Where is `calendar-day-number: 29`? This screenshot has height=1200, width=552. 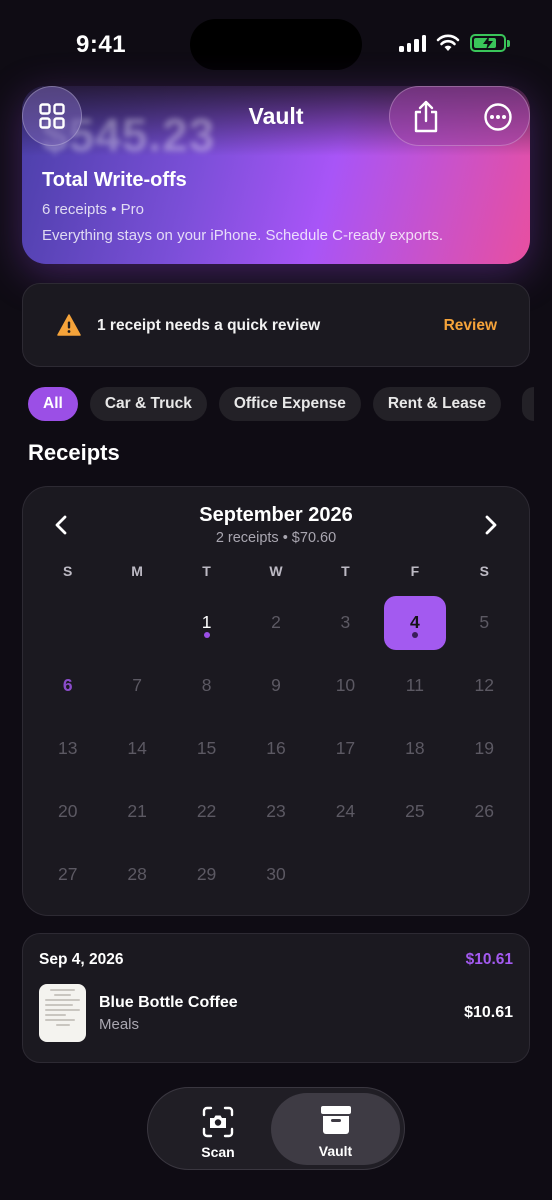 calendar-day-number: 29 is located at coordinates (206, 874).